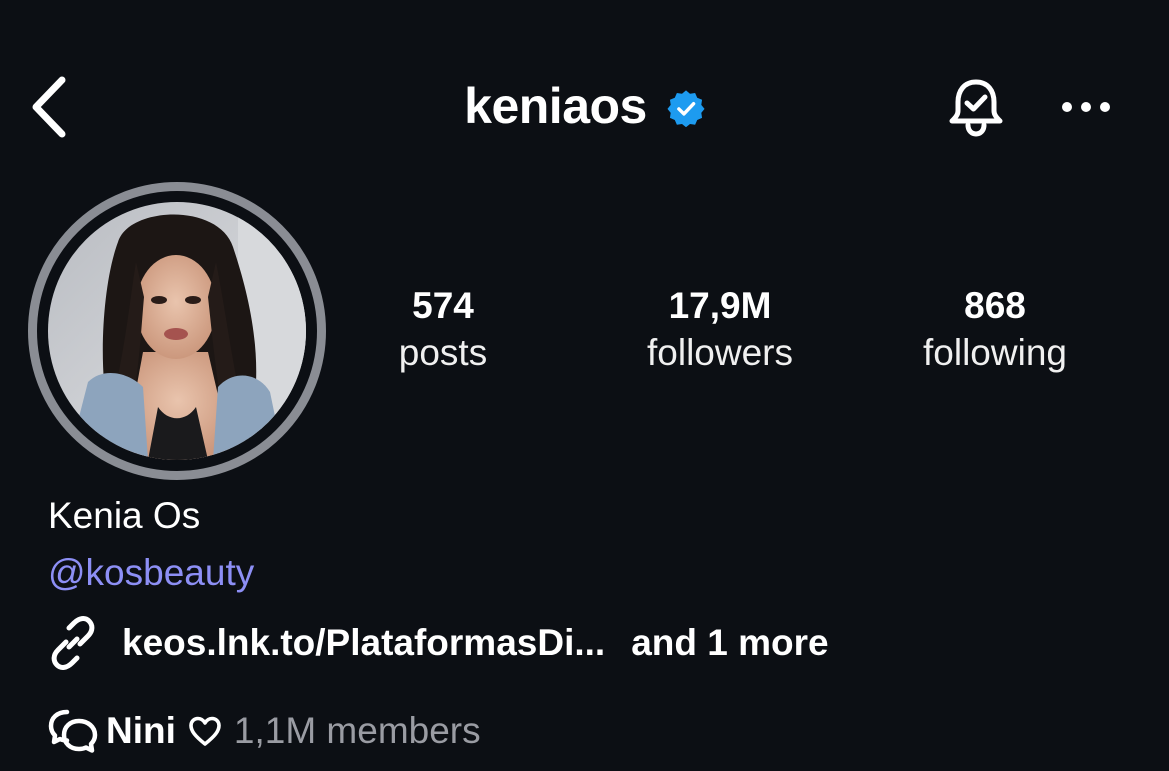 The height and width of the screenshot is (771, 1169). What do you see at coordinates (995, 305) in the screenshot?
I see `stat-following-value: 868` at bounding box center [995, 305].